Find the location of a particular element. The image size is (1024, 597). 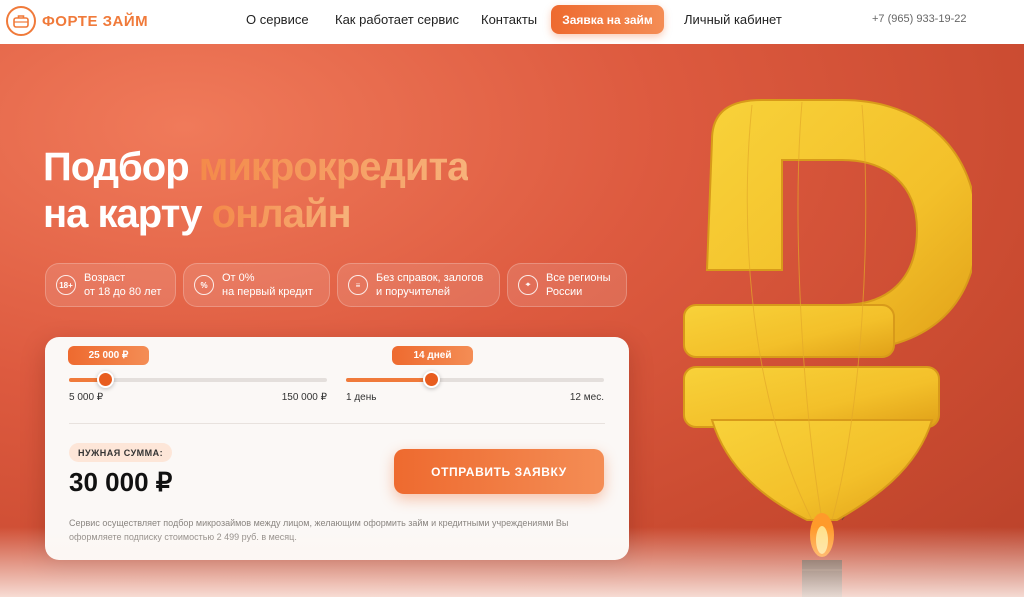

hero-bottom-fade is located at coordinates (512, 562).